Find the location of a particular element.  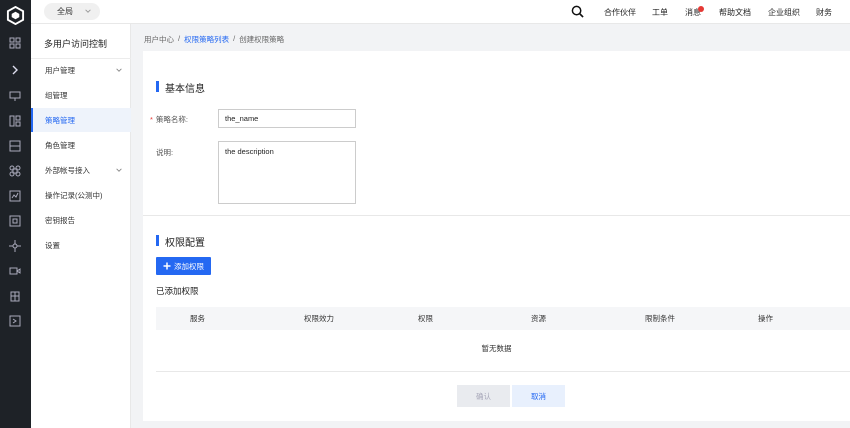

policy-name-value: the_name is located at coordinates (242, 118).